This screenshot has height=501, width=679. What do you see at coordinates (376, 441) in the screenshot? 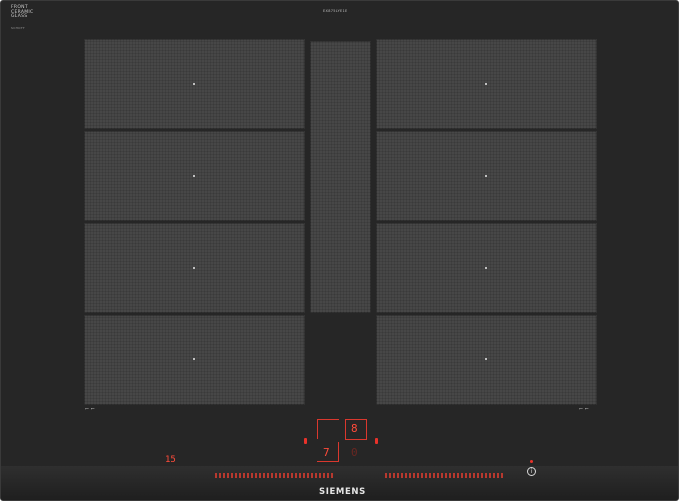
I see `indicator-dot-right` at bounding box center [376, 441].